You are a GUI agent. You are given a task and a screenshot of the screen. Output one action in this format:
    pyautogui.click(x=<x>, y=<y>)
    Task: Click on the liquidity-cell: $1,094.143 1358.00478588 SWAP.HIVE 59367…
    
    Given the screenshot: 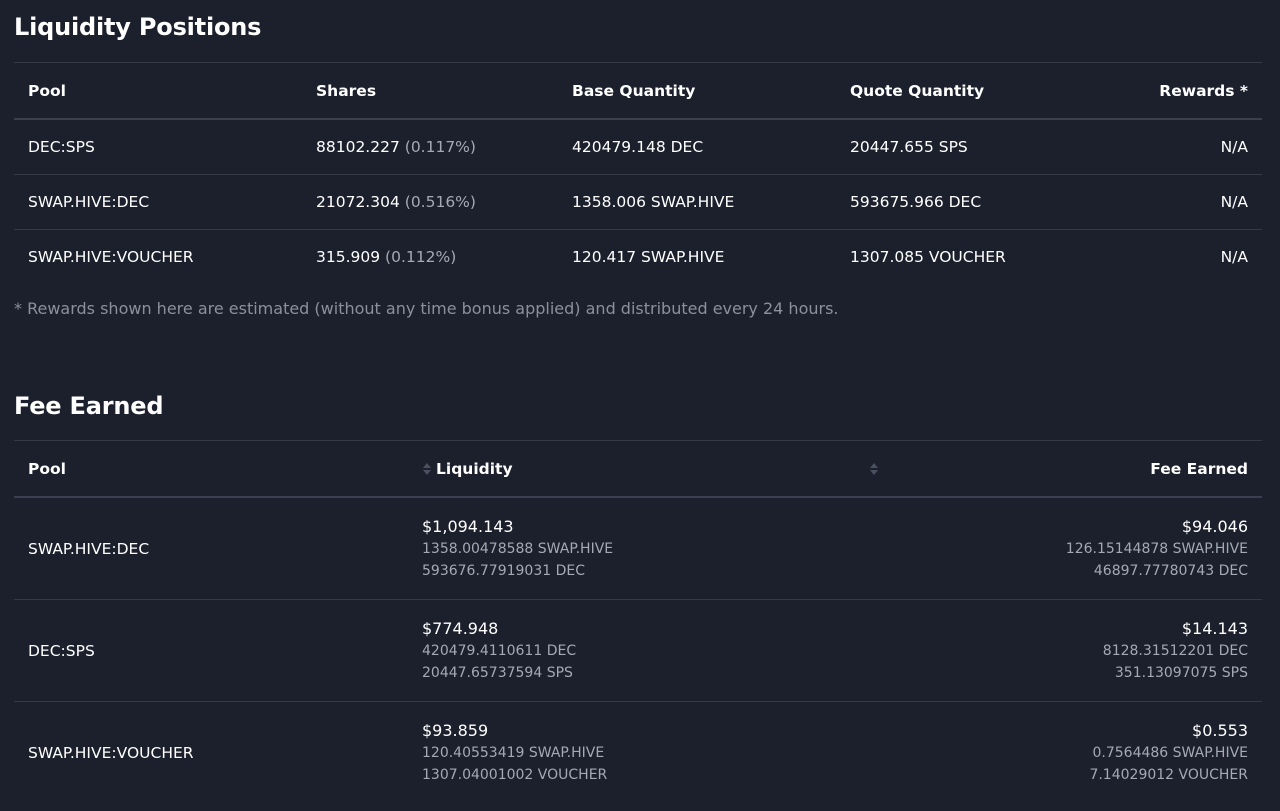 What is the action you would take?
    pyautogui.click(x=639, y=548)
    